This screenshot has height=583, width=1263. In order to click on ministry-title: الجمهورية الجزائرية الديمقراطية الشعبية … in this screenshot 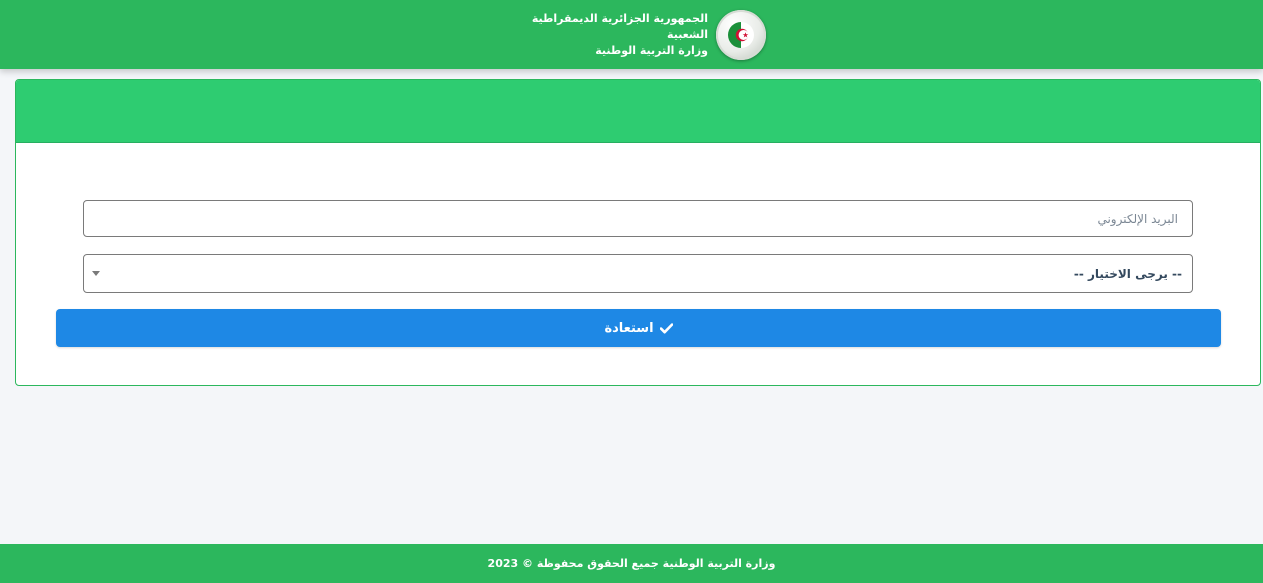, I will do `click(604, 35)`.